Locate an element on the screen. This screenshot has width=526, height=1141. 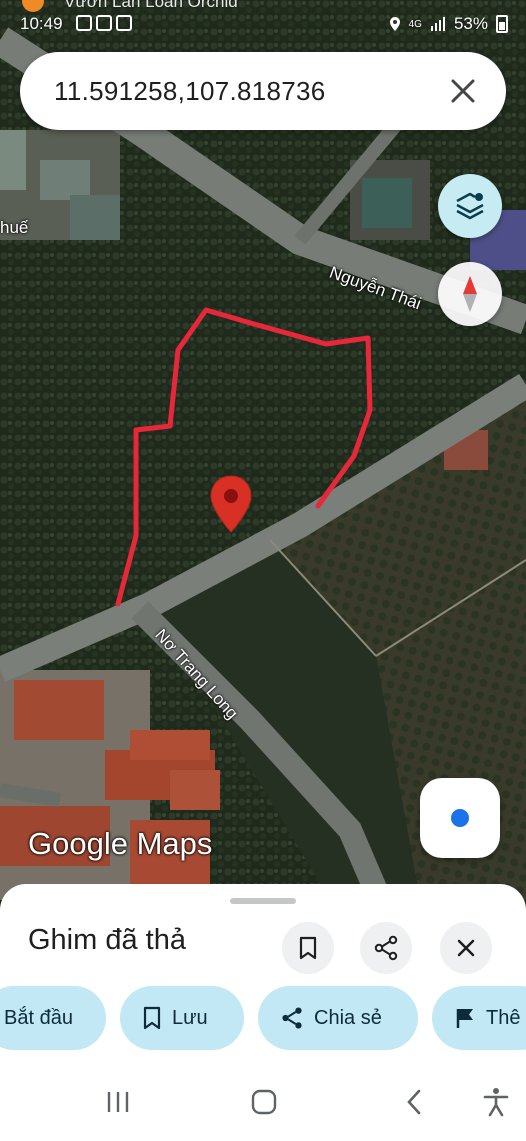
check-icon is located at coordinates (124, 23).